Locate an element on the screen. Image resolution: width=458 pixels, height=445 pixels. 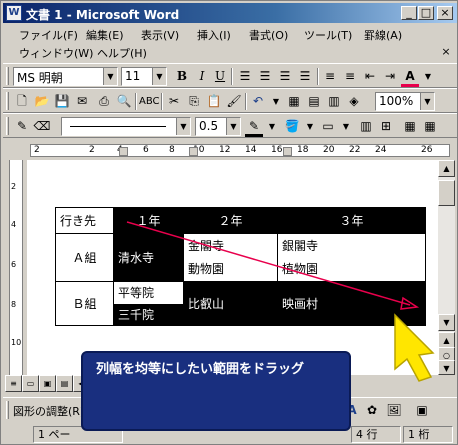
table-cell: 平等院 is located at coordinates (148, 292).